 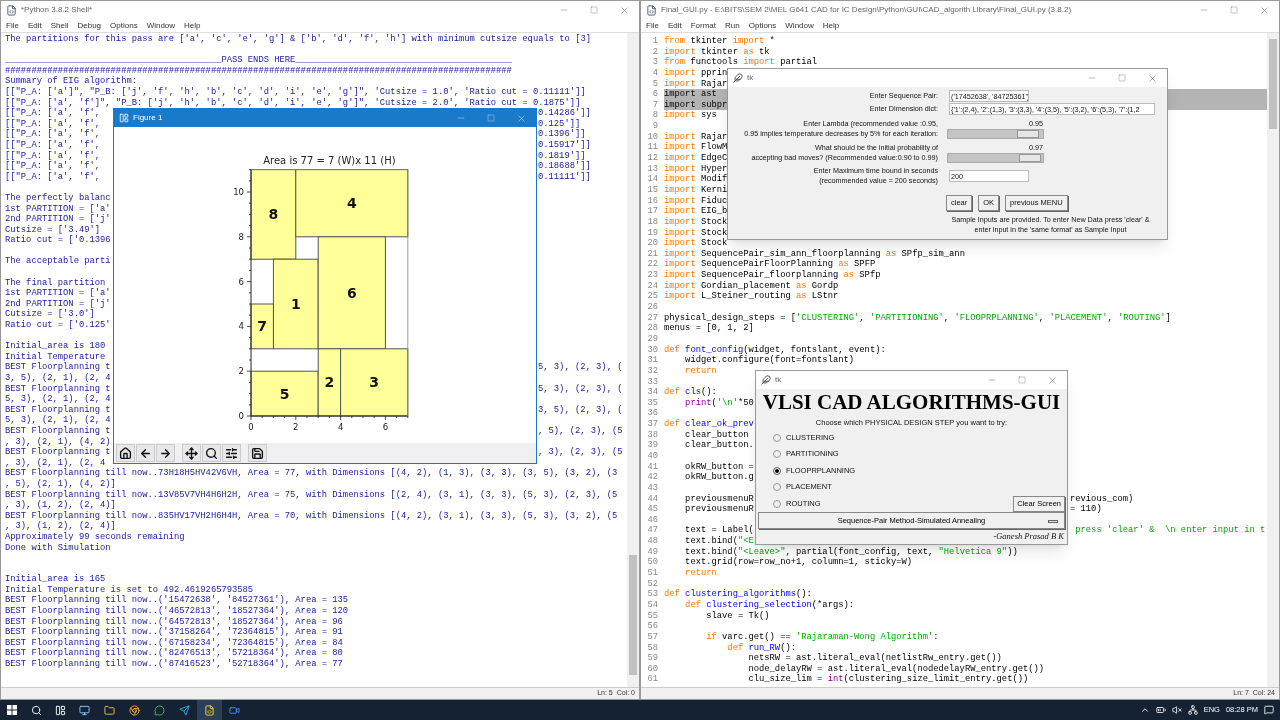 What do you see at coordinates (652, 371) in the screenshot?
I see `line-number: 32` at bounding box center [652, 371].